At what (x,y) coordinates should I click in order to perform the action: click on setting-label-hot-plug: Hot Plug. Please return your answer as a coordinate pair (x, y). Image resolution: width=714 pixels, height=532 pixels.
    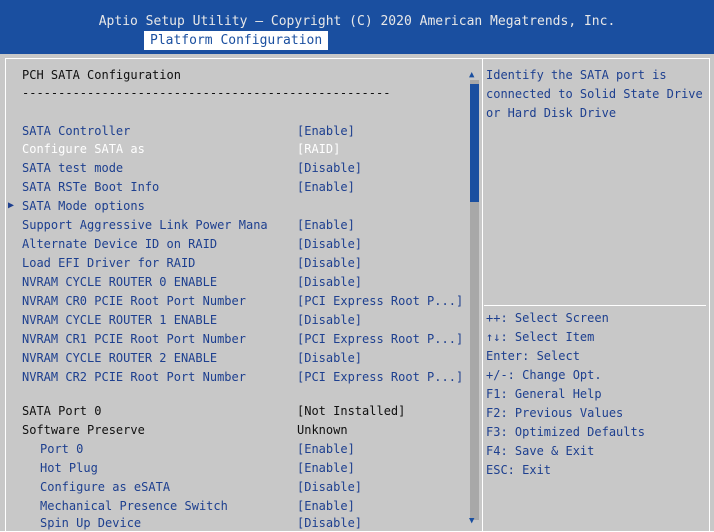
    Looking at the image, I should click on (69, 468).